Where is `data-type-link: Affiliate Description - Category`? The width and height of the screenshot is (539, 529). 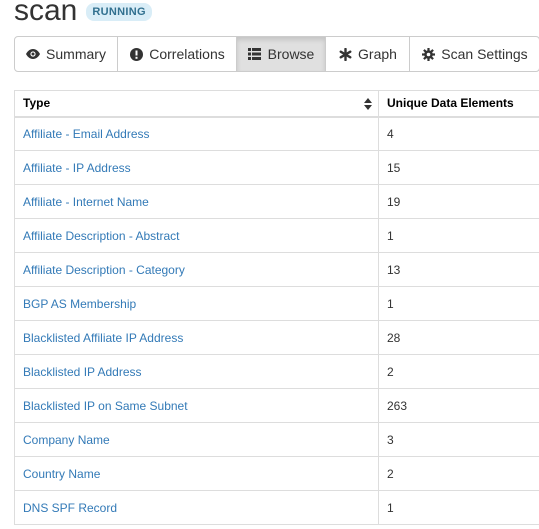 data-type-link: Affiliate Description - Category is located at coordinates (104, 270).